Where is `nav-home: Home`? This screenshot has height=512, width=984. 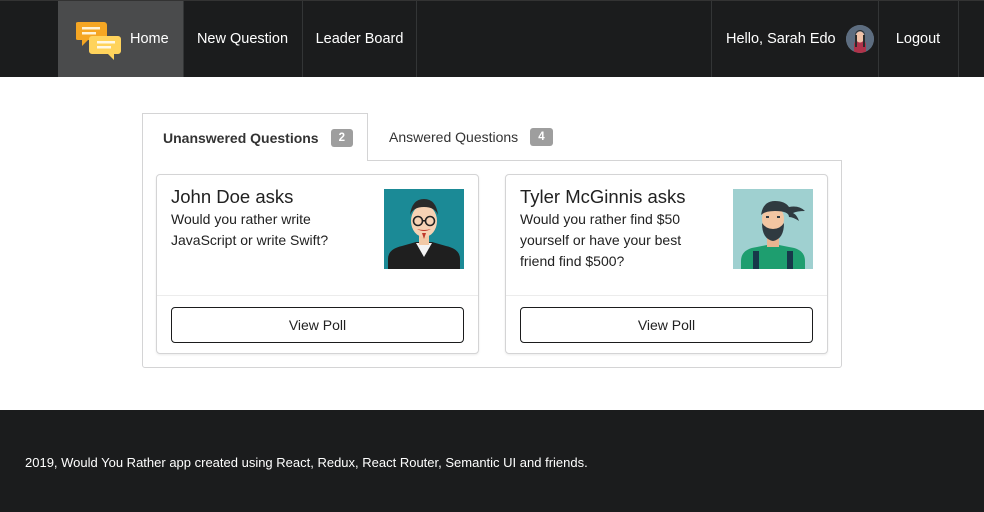
nav-home: Home is located at coordinates (120, 39).